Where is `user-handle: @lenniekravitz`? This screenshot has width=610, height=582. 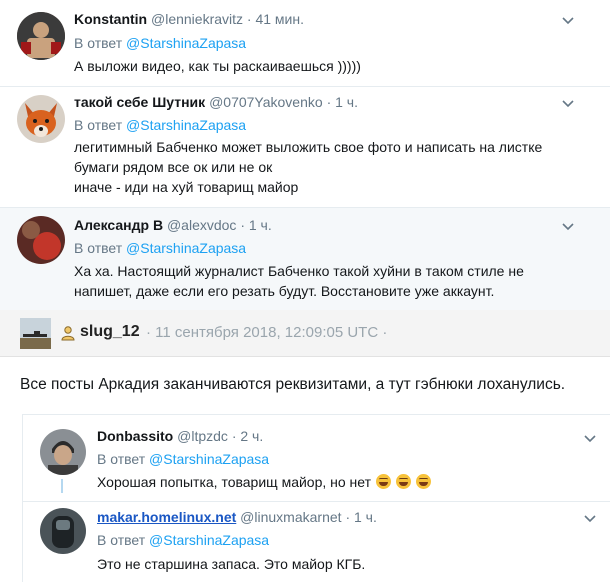 user-handle: @lenniekravitz is located at coordinates (197, 19).